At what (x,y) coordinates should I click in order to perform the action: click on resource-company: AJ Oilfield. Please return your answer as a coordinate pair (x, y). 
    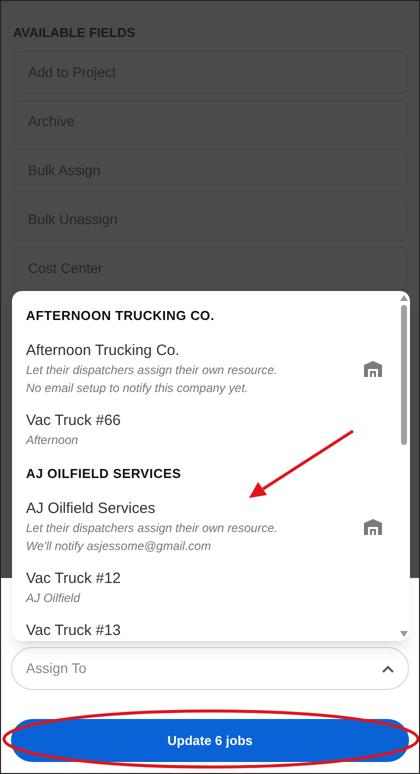
    Looking at the image, I should click on (54, 598).